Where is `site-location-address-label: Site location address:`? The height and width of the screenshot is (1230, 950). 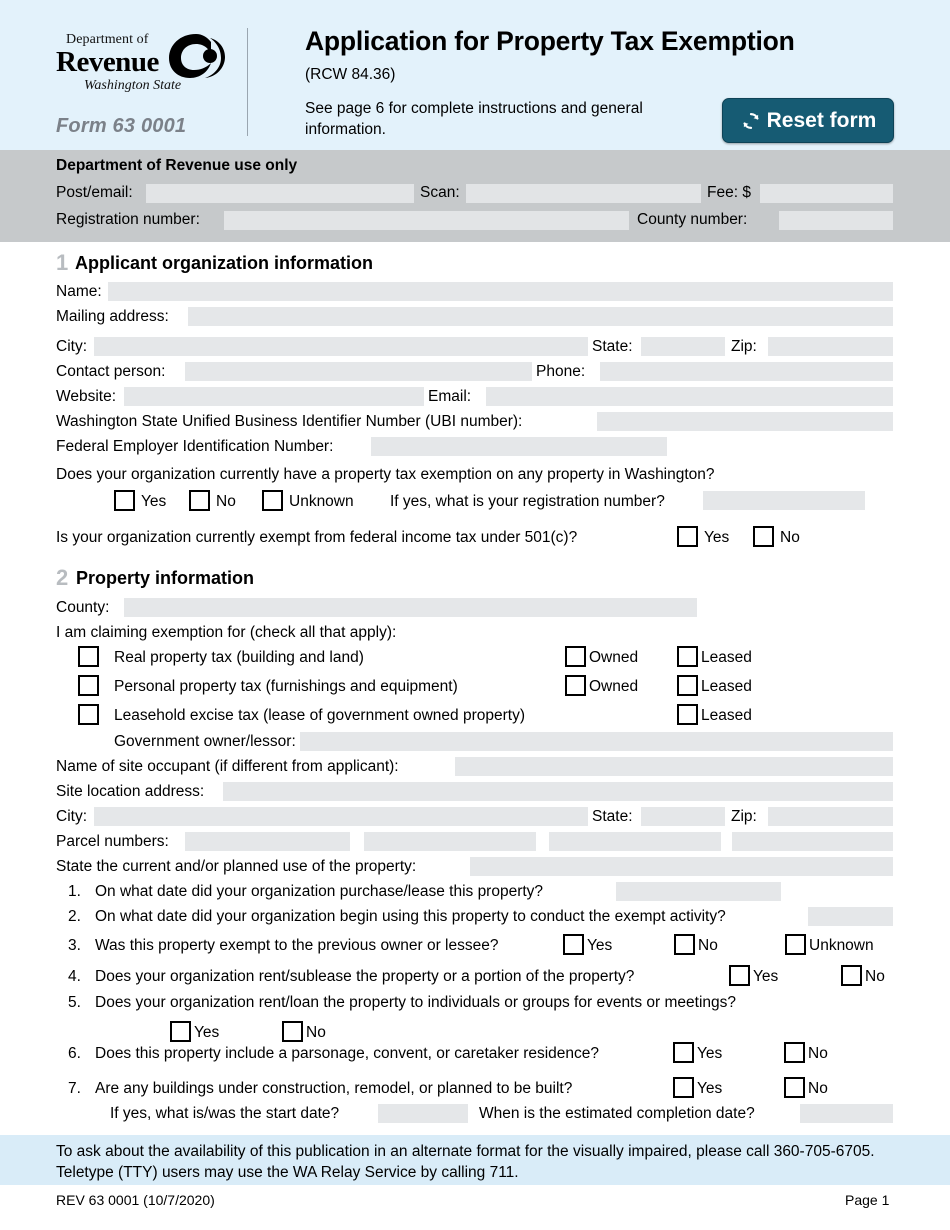 site-location-address-label: Site location address: is located at coordinates (130, 791).